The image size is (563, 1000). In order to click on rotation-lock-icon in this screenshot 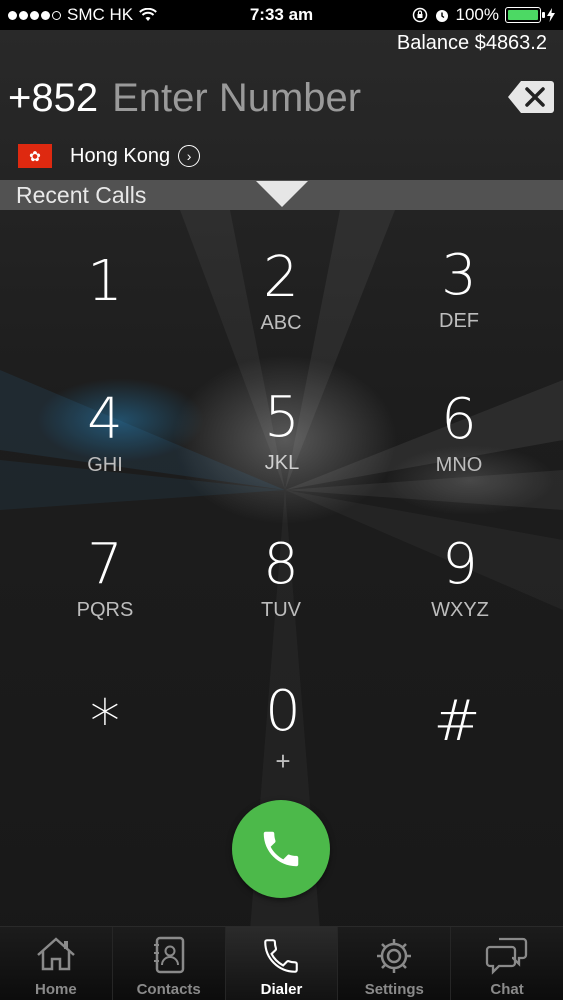, I will do `click(419, 15)`.